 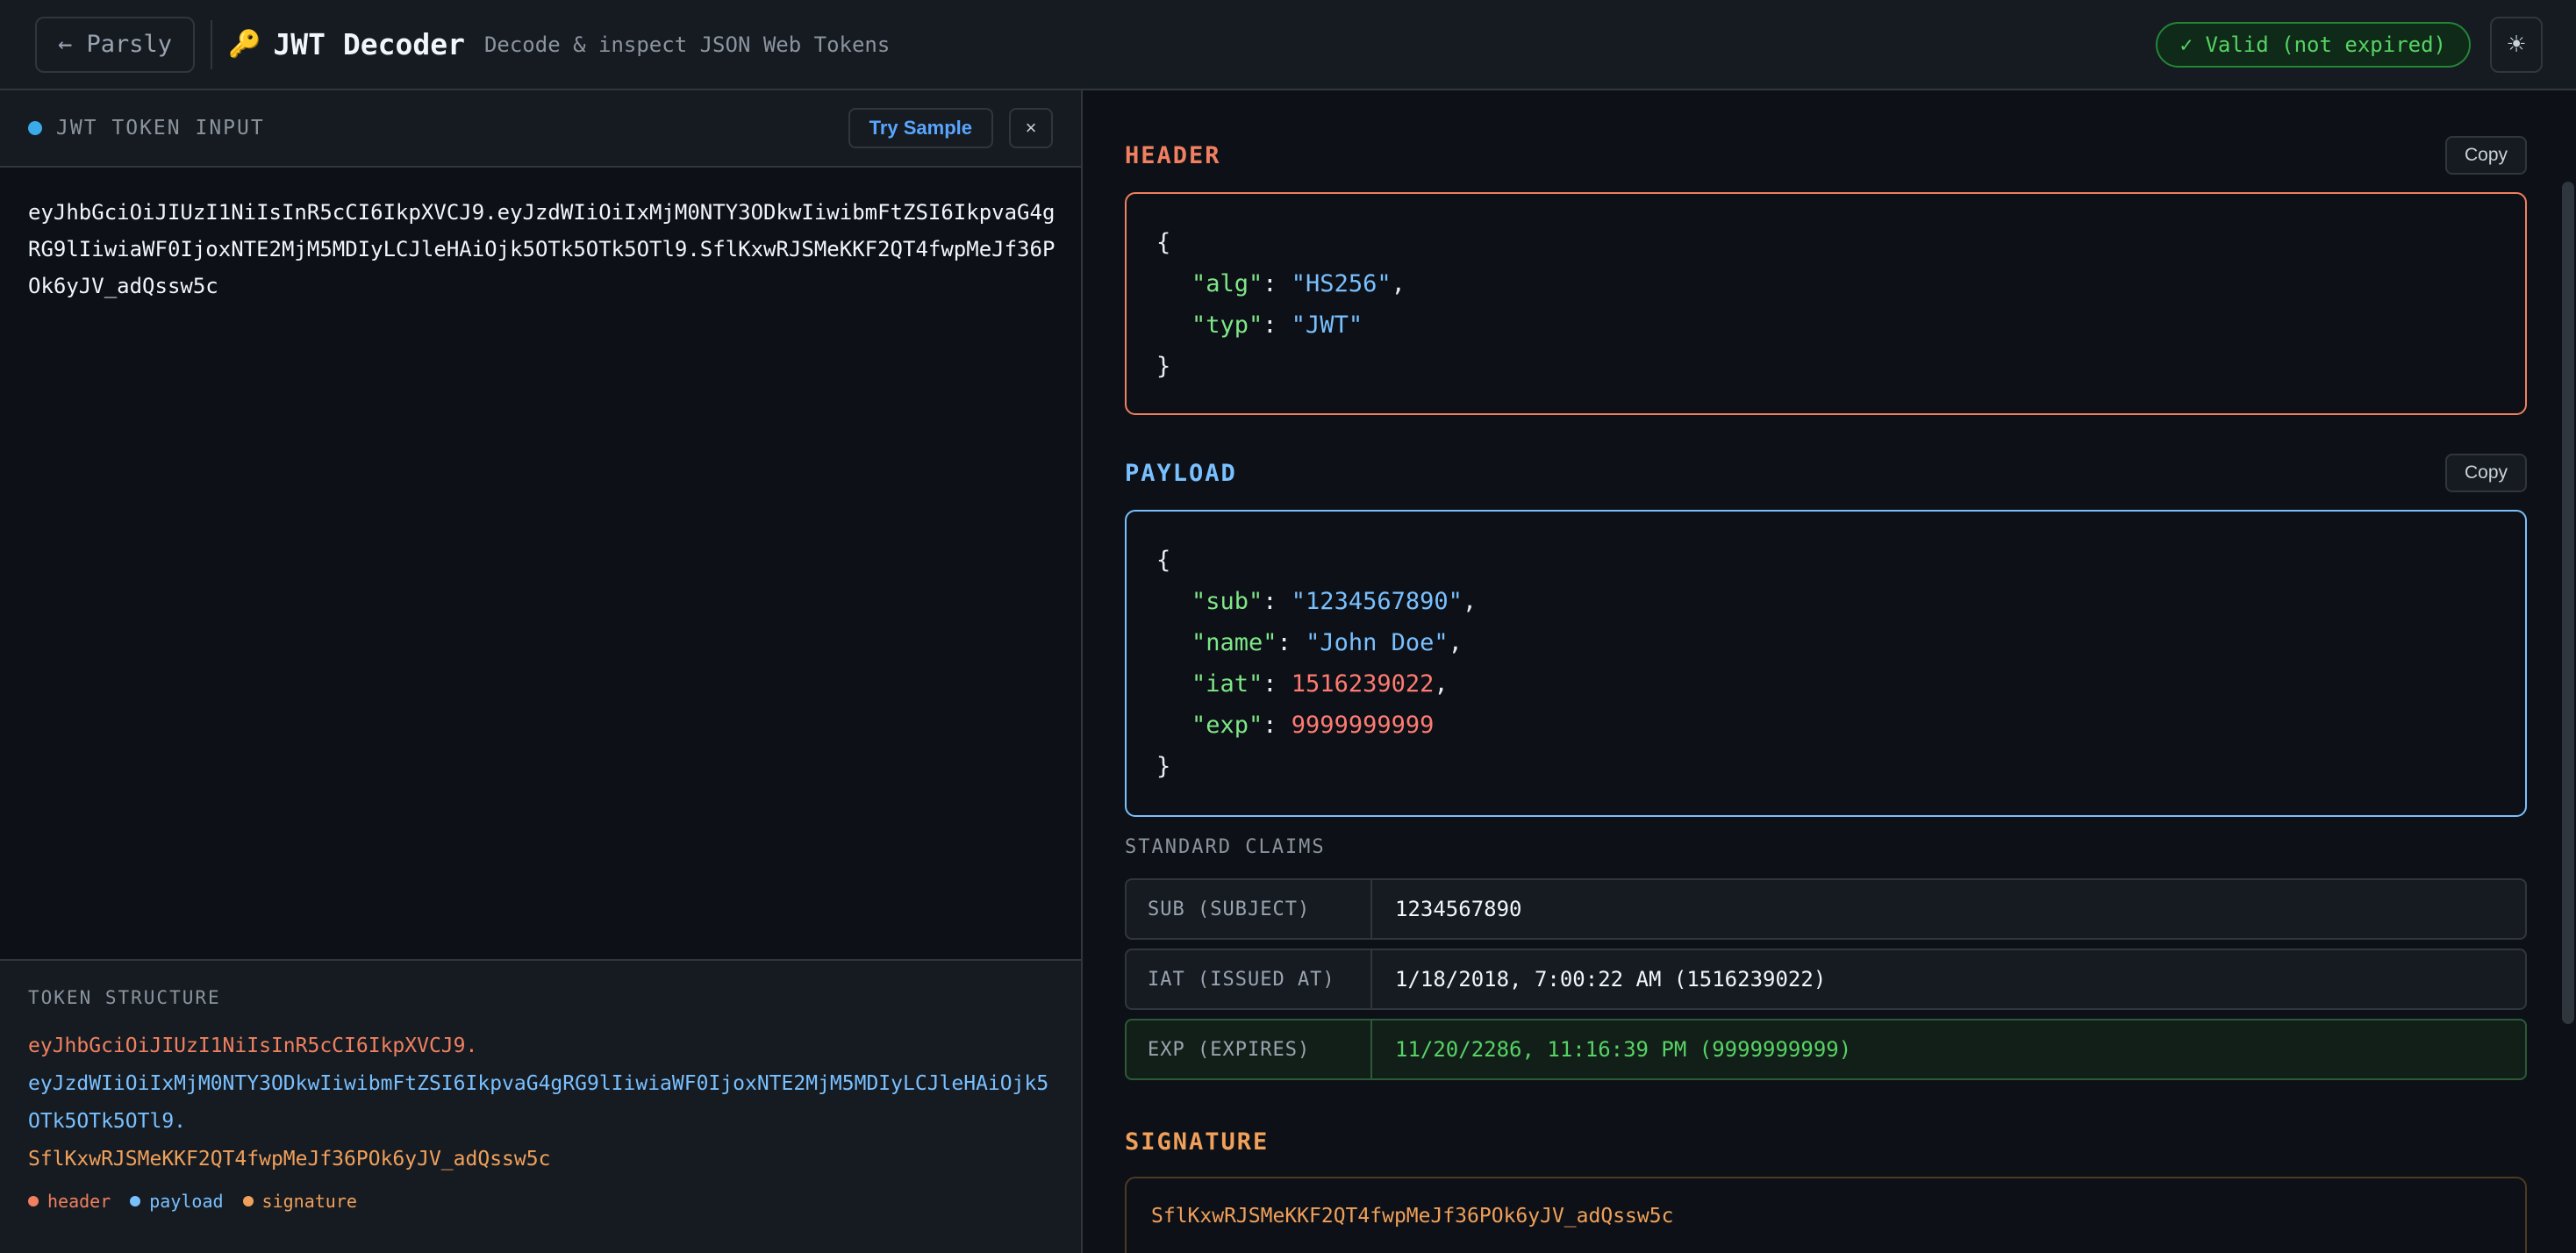 I want to click on input-panel-title: JWT TOKEN INPUT, so click(x=160, y=128).